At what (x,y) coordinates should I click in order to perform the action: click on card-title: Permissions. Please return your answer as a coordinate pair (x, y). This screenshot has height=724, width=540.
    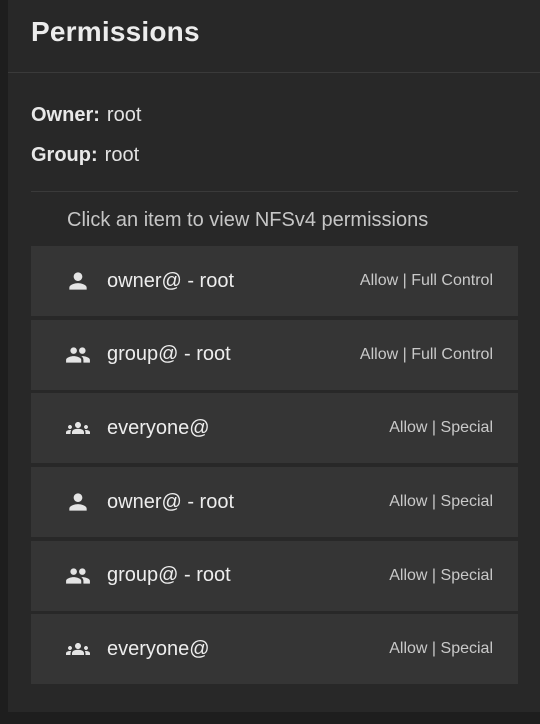
    Looking at the image, I should click on (115, 31).